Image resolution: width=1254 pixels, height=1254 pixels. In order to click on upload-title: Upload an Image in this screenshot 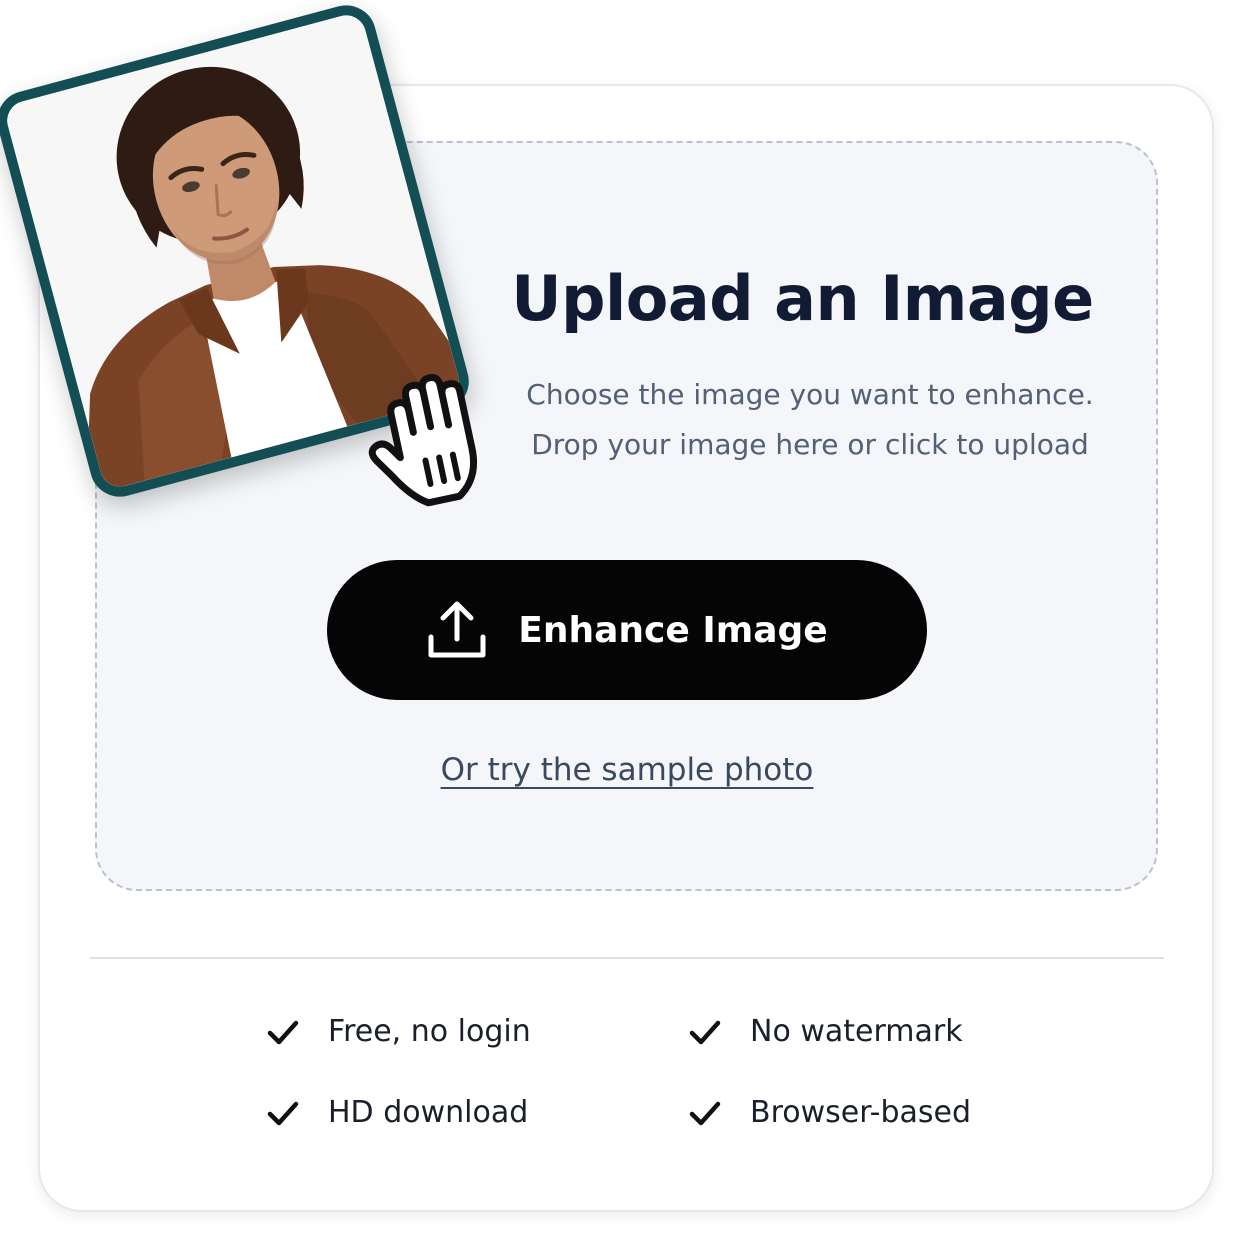, I will do `click(802, 298)`.